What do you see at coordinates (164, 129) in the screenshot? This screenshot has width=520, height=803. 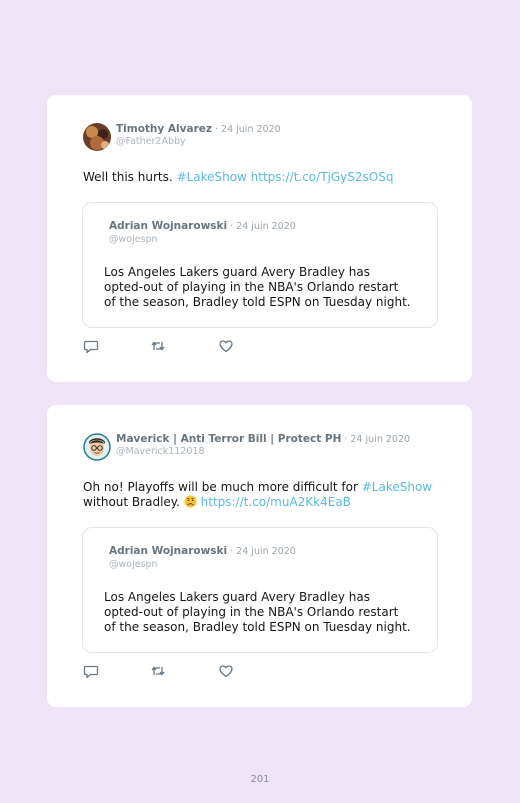 I see `author-name: Timothy Alvarez` at bounding box center [164, 129].